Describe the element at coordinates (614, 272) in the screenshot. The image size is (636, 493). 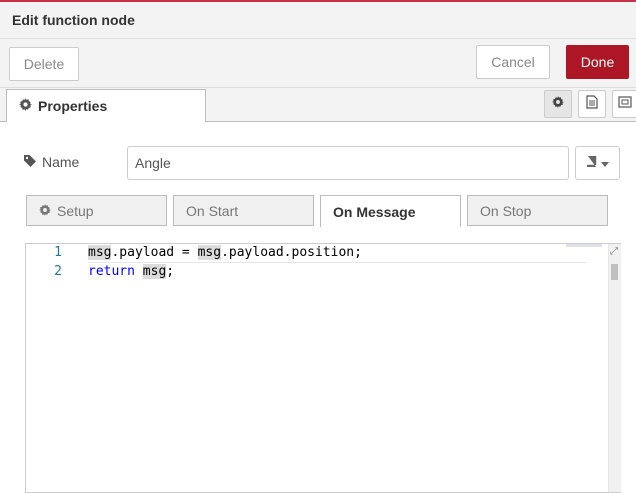
I see `scrollbar-thumb` at that location.